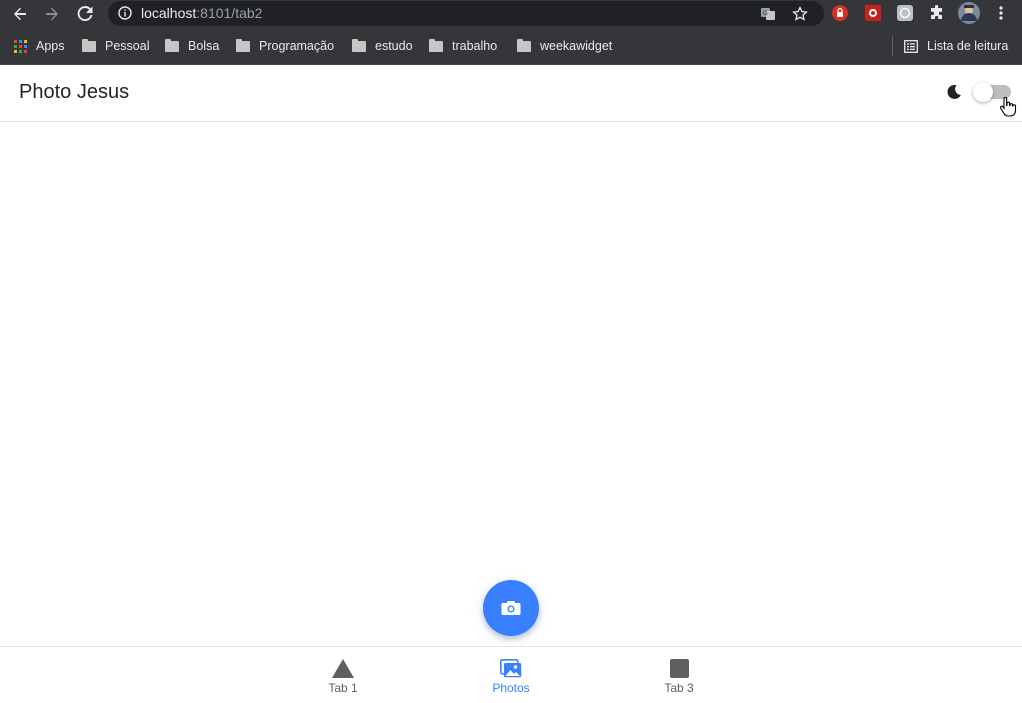 The width and height of the screenshot is (1022, 703). I want to click on images-icon, so click(511, 668).